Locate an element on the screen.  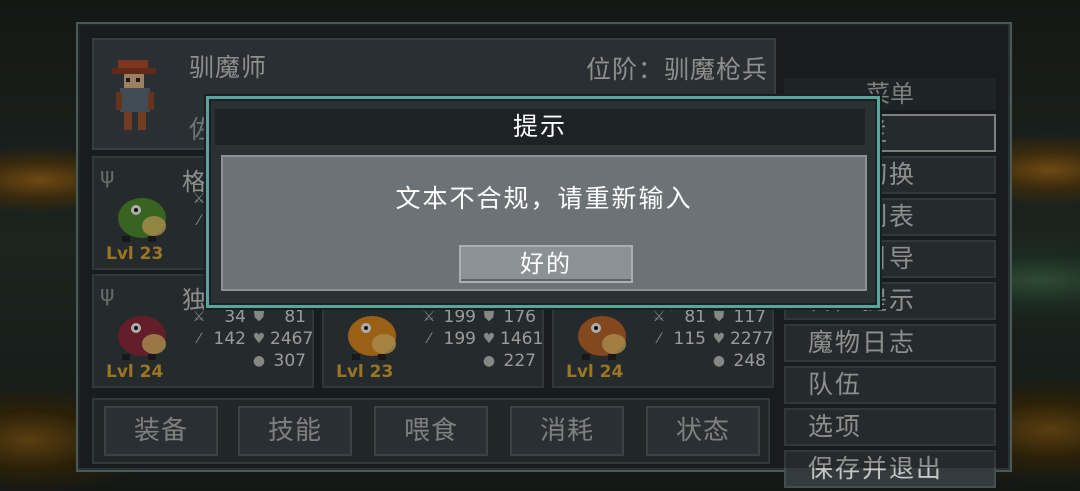
dialog-message: 文本不合规，请重新输入 is located at coordinates (544, 198).